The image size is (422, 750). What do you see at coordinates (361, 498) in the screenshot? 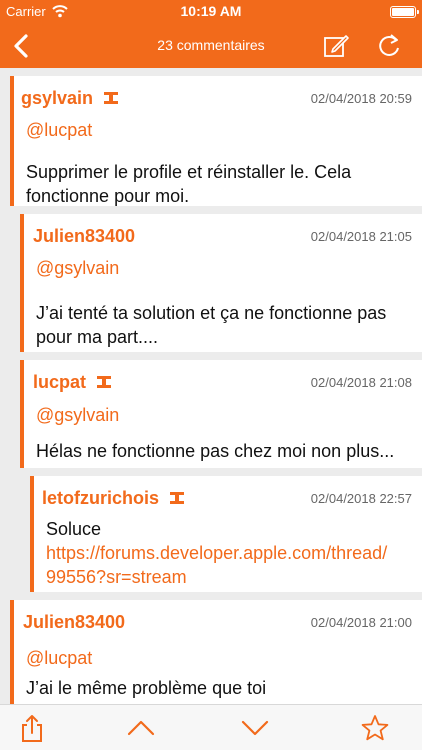
I see `comment-date: 02/04/2018 22:57` at bounding box center [361, 498].